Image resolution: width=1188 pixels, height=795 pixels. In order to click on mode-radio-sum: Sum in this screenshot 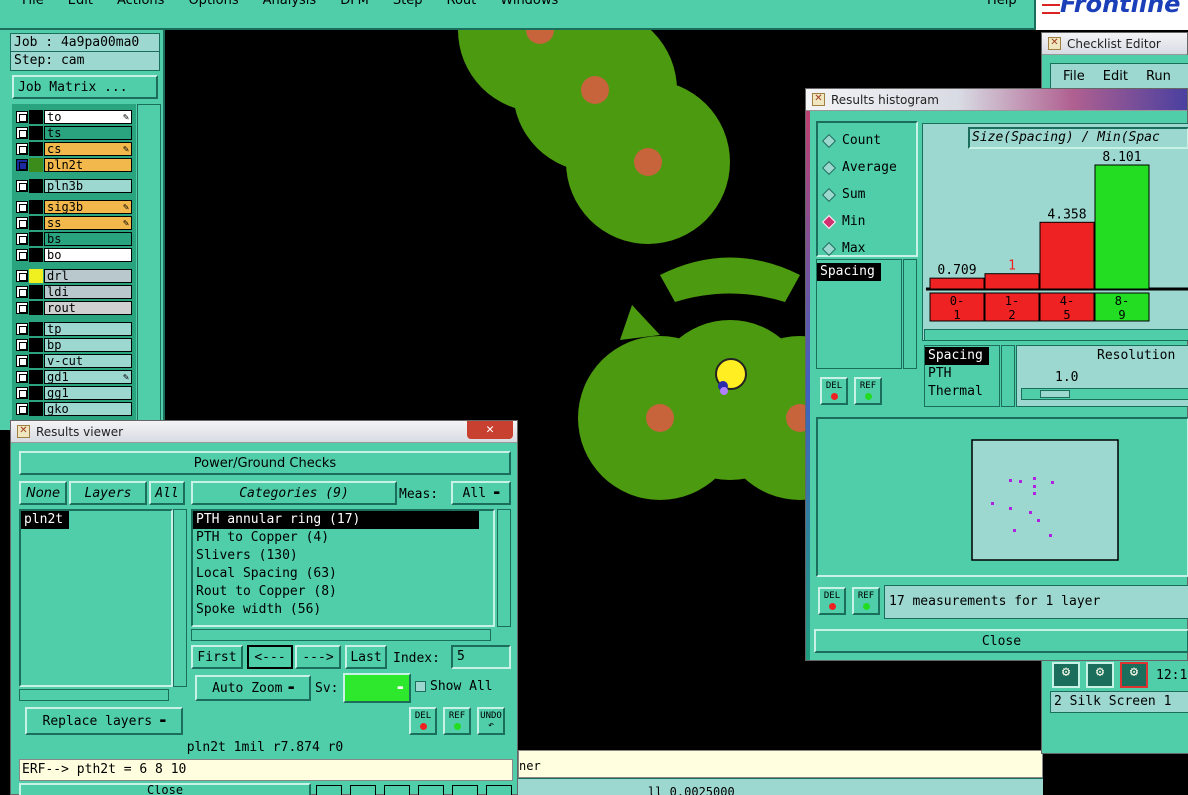, I will do `click(868, 194)`.